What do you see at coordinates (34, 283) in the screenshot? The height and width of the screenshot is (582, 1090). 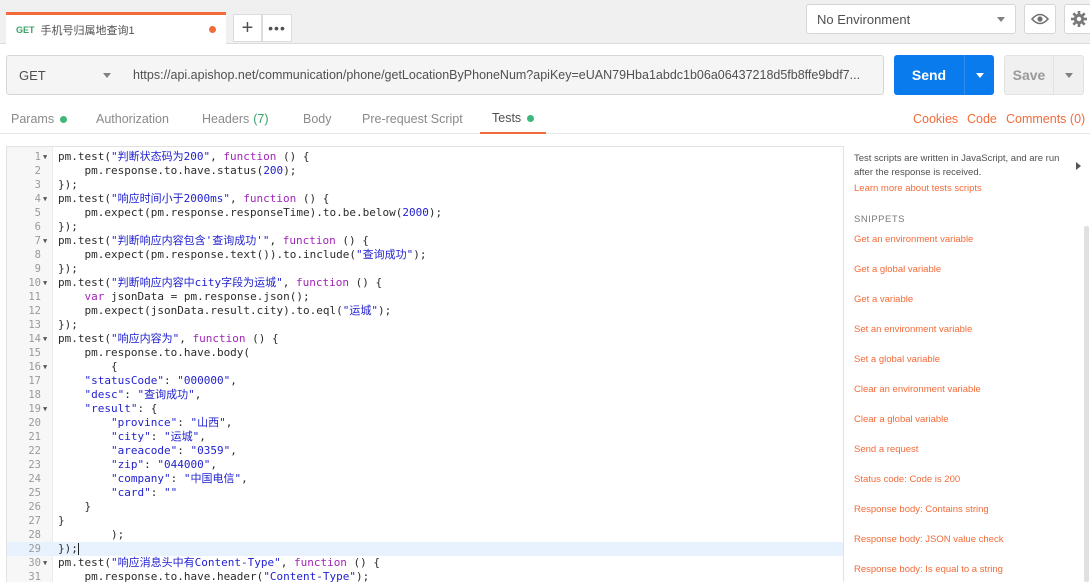 I see `line-number: 10` at bounding box center [34, 283].